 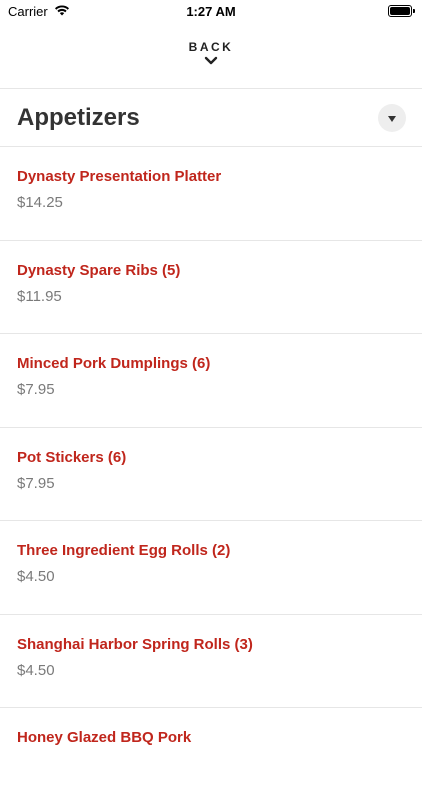 I want to click on category-dropdown-button, so click(x=392, y=118).